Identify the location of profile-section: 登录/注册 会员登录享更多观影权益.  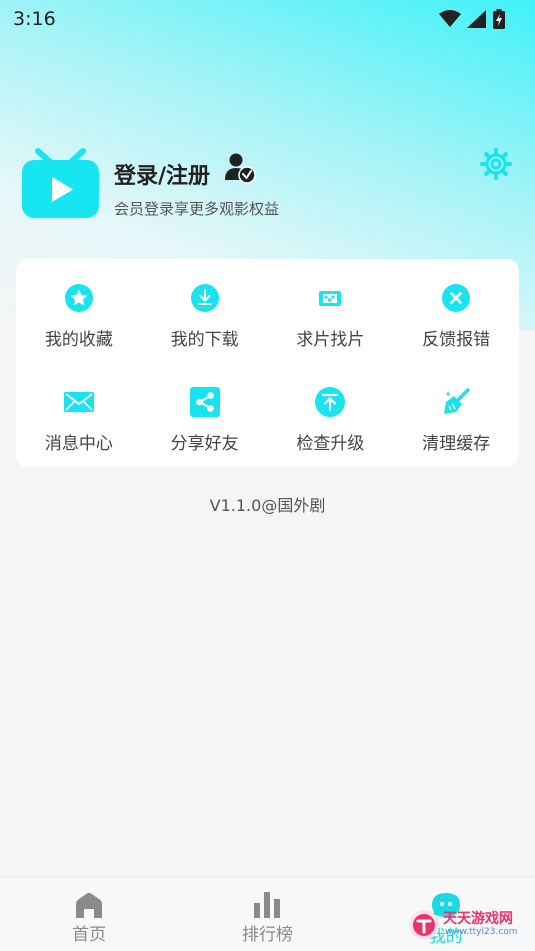
(267, 185).